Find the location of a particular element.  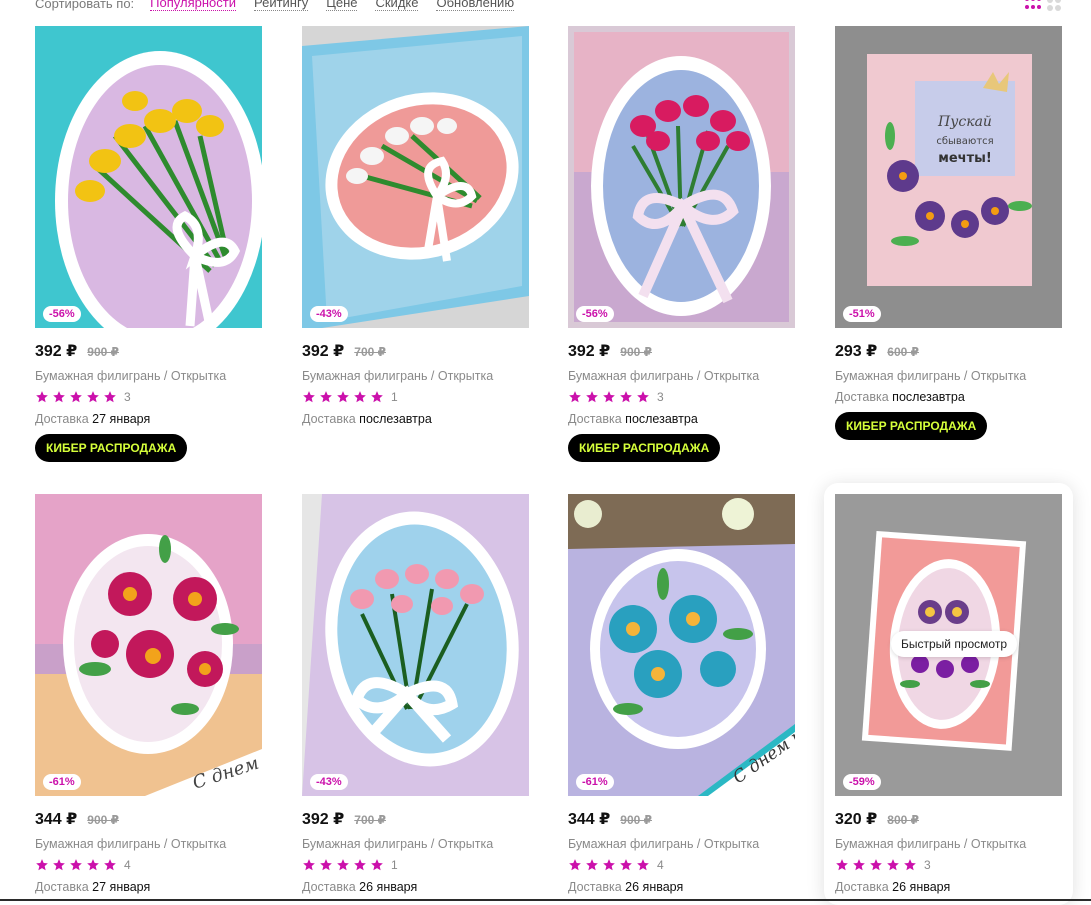

sort-option-updated: Обновлению is located at coordinates (475, 5).